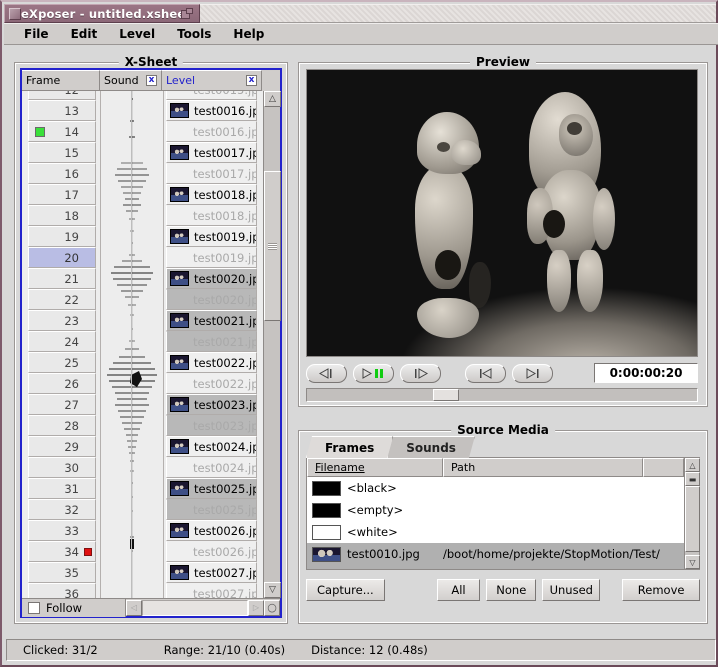 The image size is (718, 667). What do you see at coordinates (61, 80) in the screenshot?
I see `xsheet-header-frame: Frame` at bounding box center [61, 80].